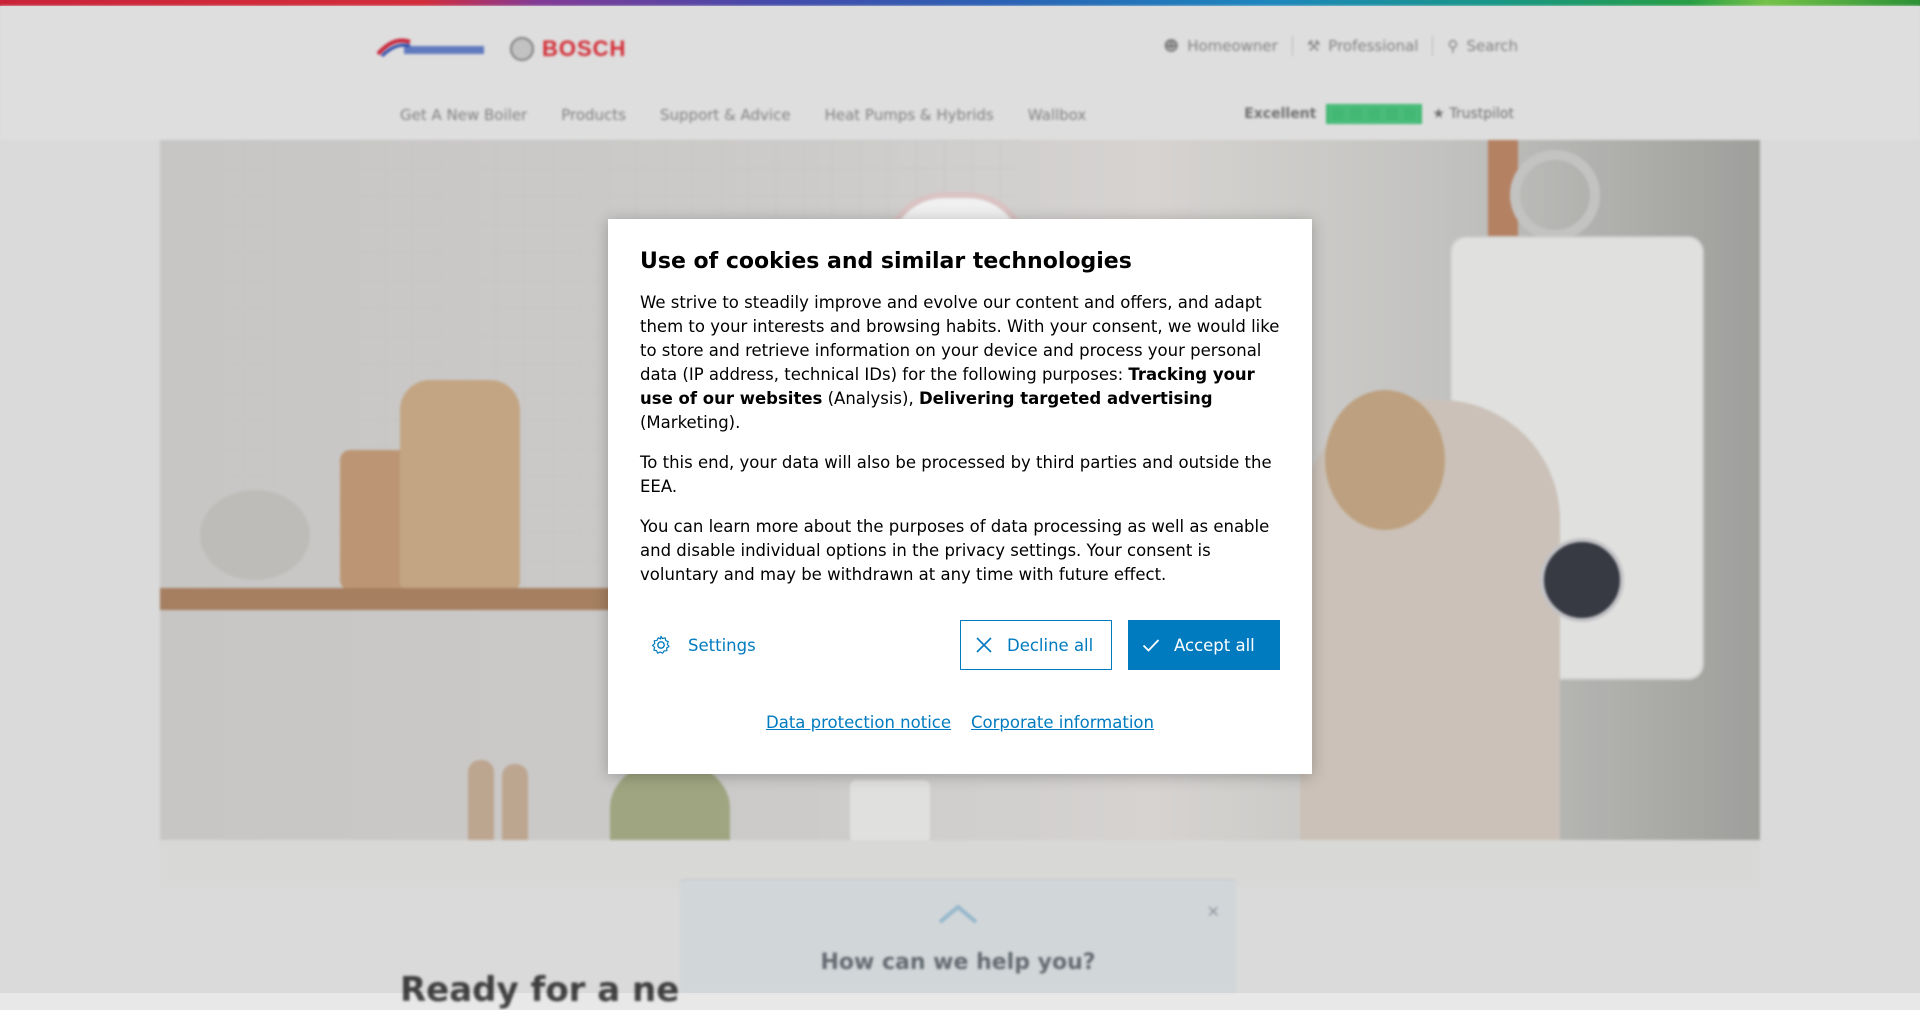 The height and width of the screenshot is (1010, 1920). What do you see at coordinates (660, 644) in the screenshot?
I see `gear-icon` at bounding box center [660, 644].